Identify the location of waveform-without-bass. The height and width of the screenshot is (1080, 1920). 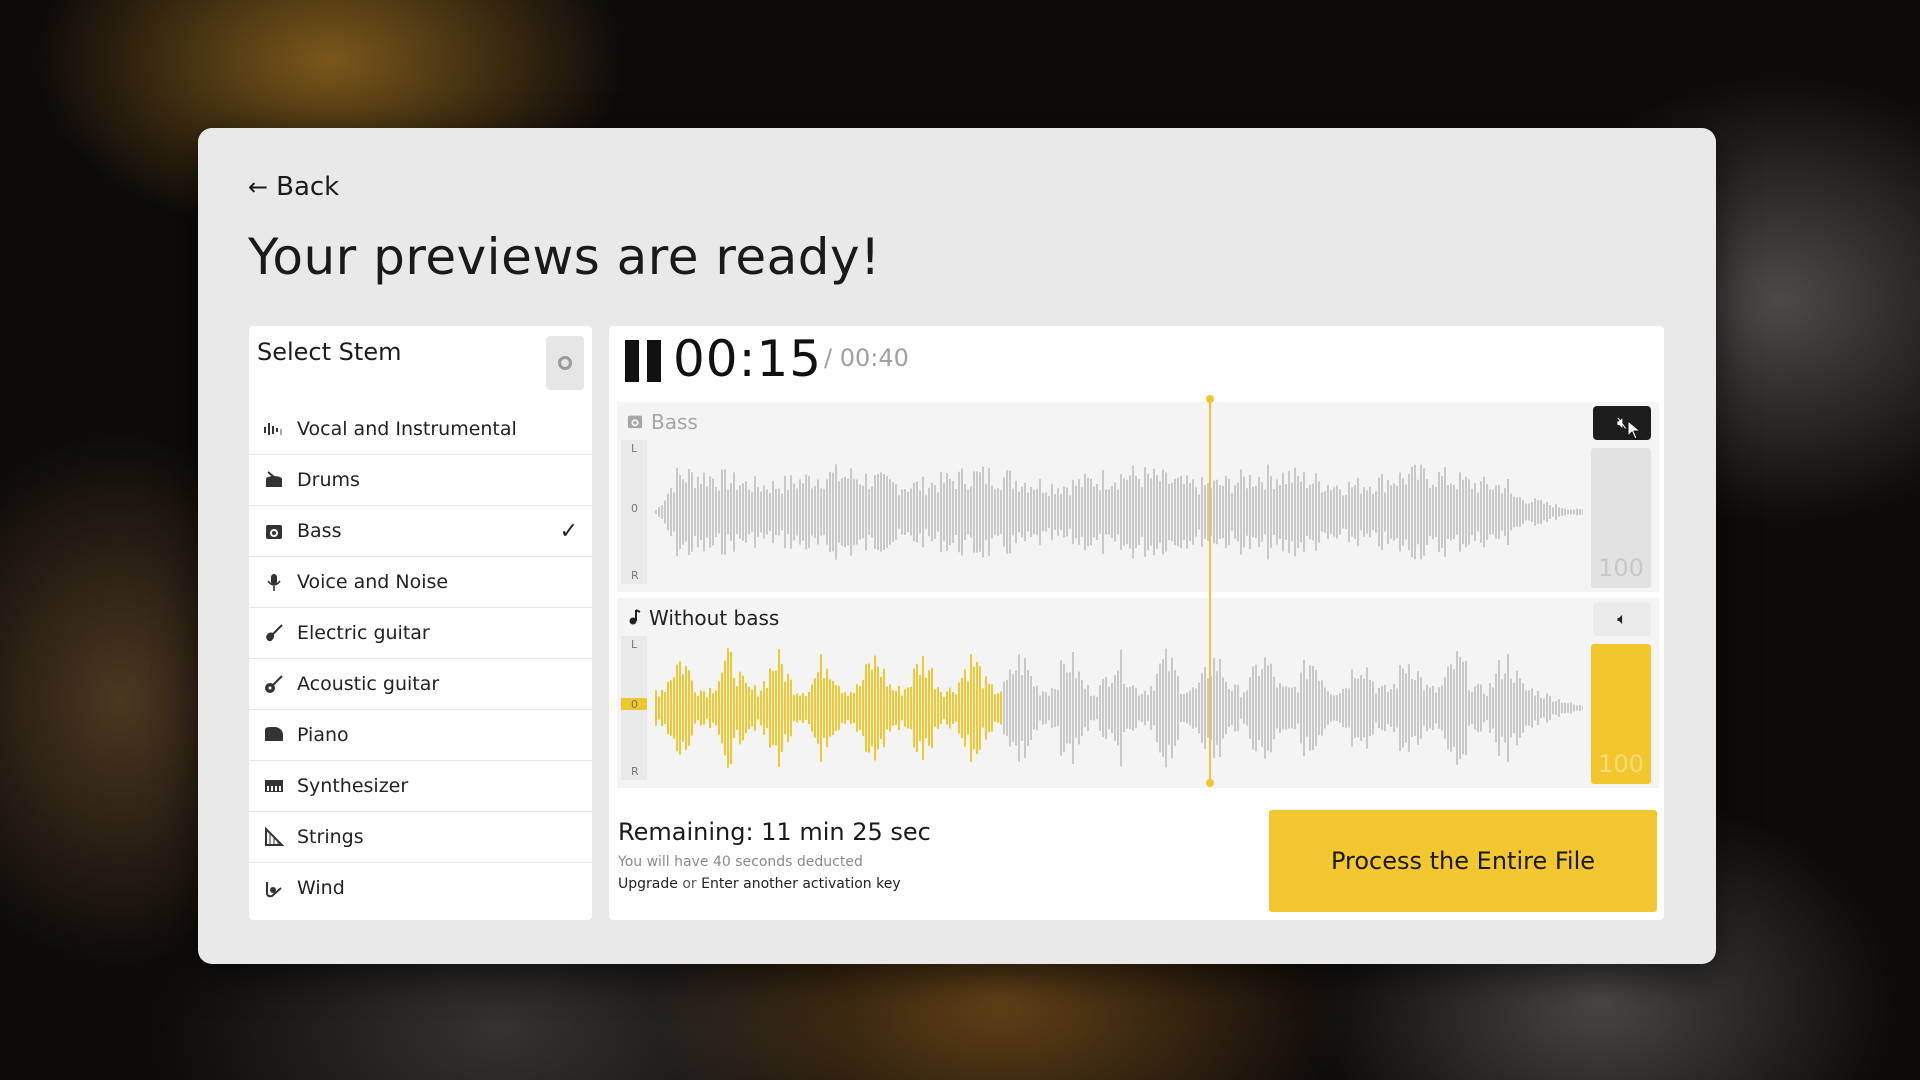
(1119, 708).